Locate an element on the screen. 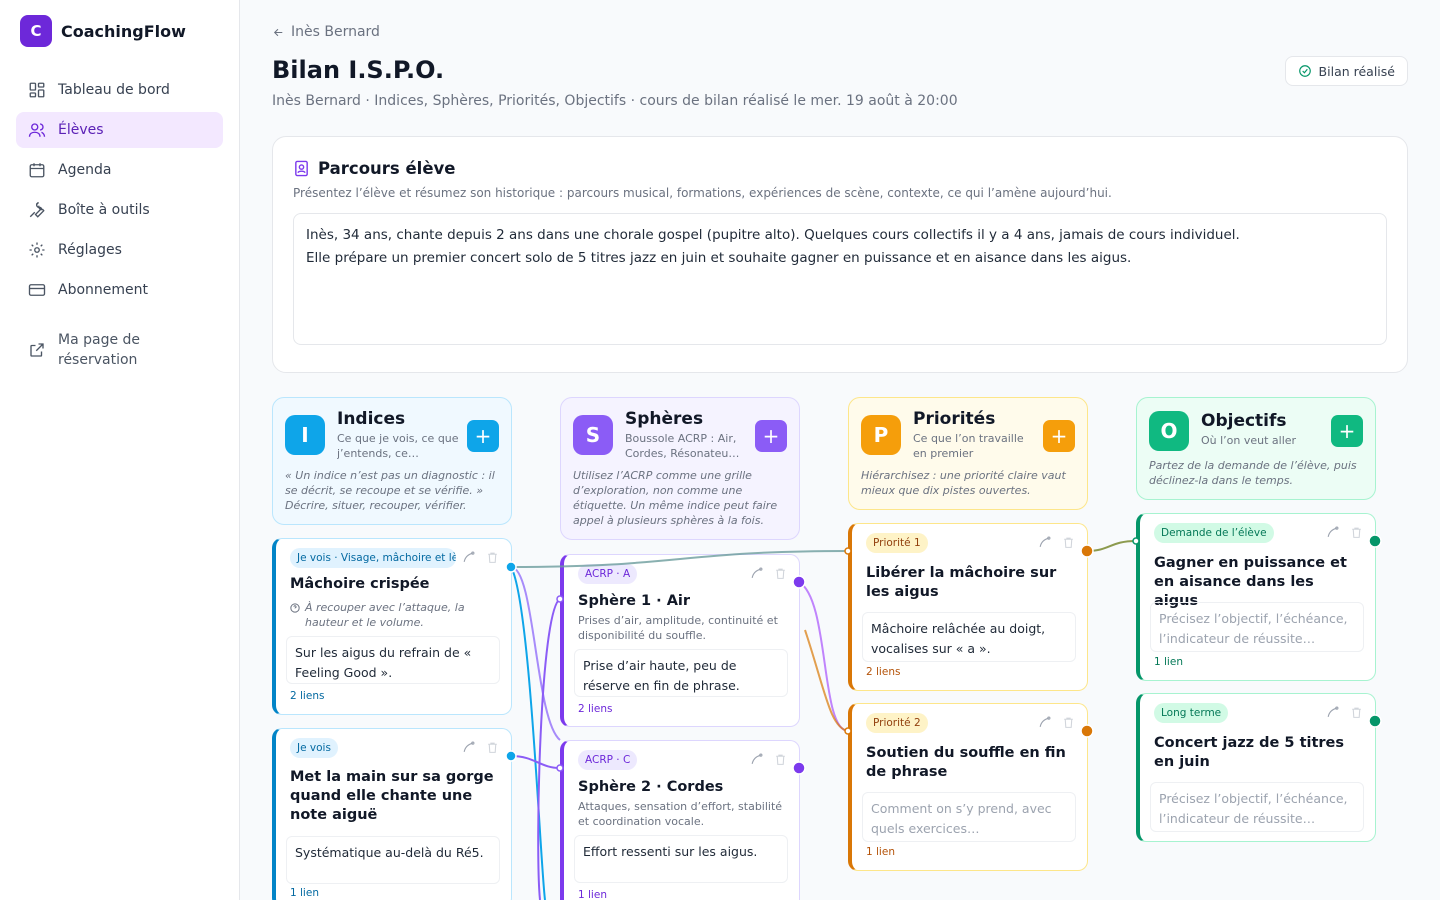 The height and width of the screenshot is (900, 1440). back-link: Inès Bernard is located at coordinates (326, 32).